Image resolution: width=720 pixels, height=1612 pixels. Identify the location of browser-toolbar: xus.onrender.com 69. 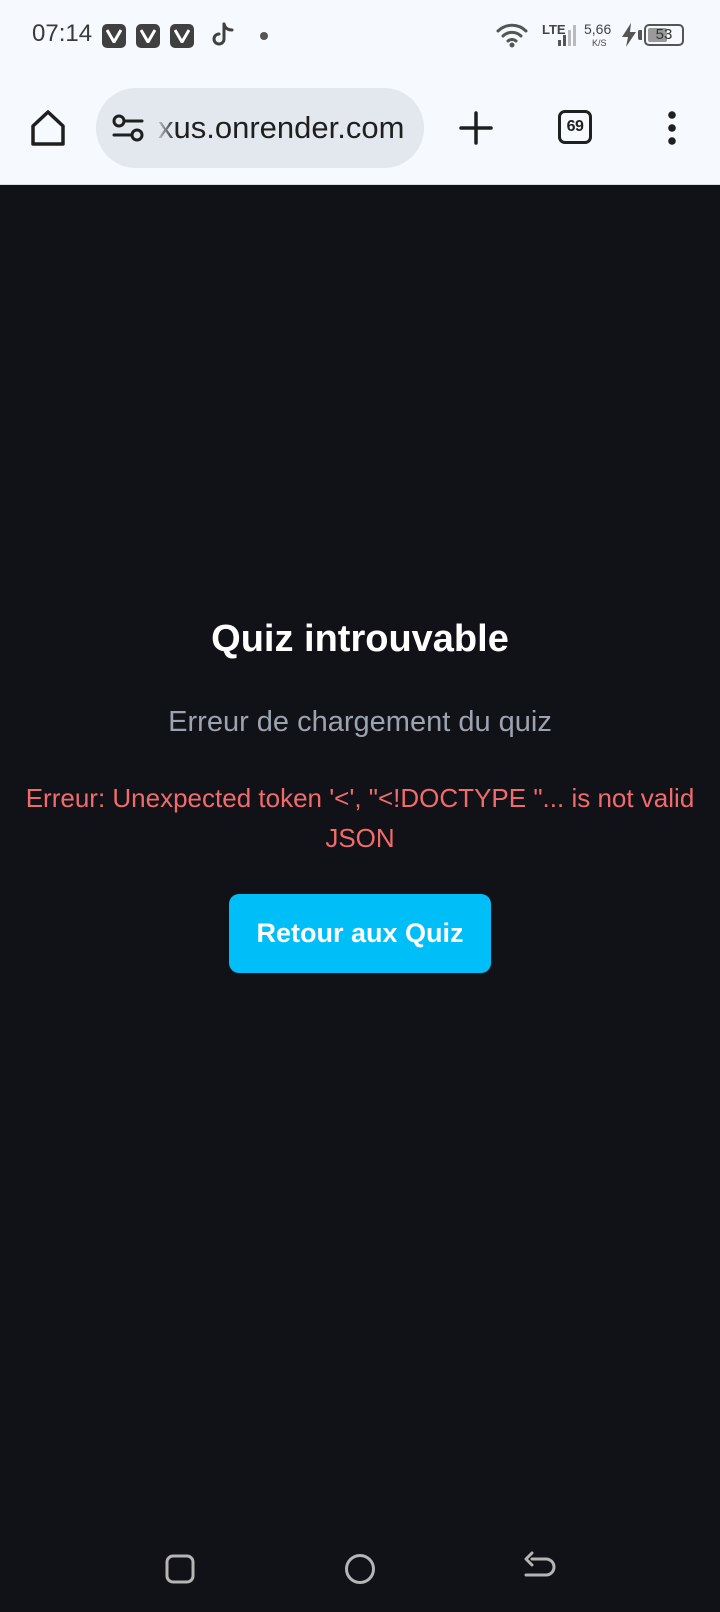
(360, 127).